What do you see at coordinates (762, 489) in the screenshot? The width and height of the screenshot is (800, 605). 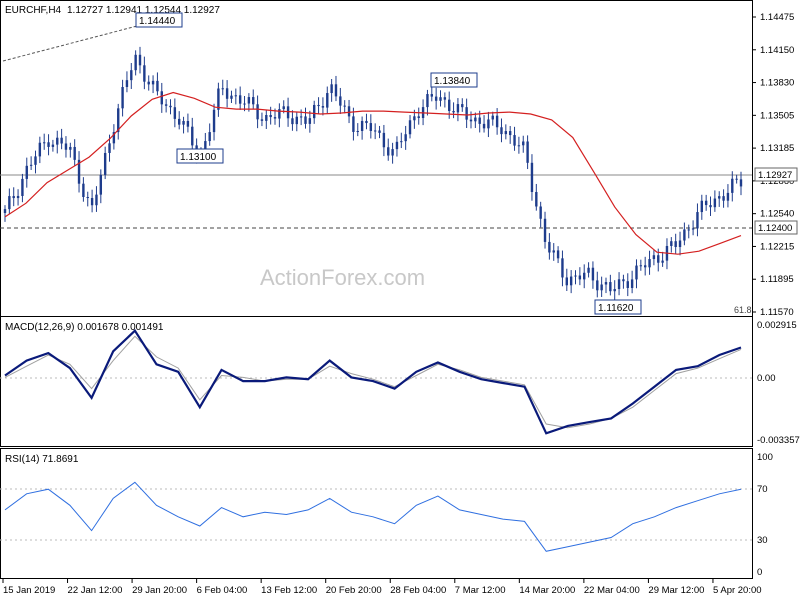 I see `rsi-tick-70: 70` at bounding box center [762, 489].